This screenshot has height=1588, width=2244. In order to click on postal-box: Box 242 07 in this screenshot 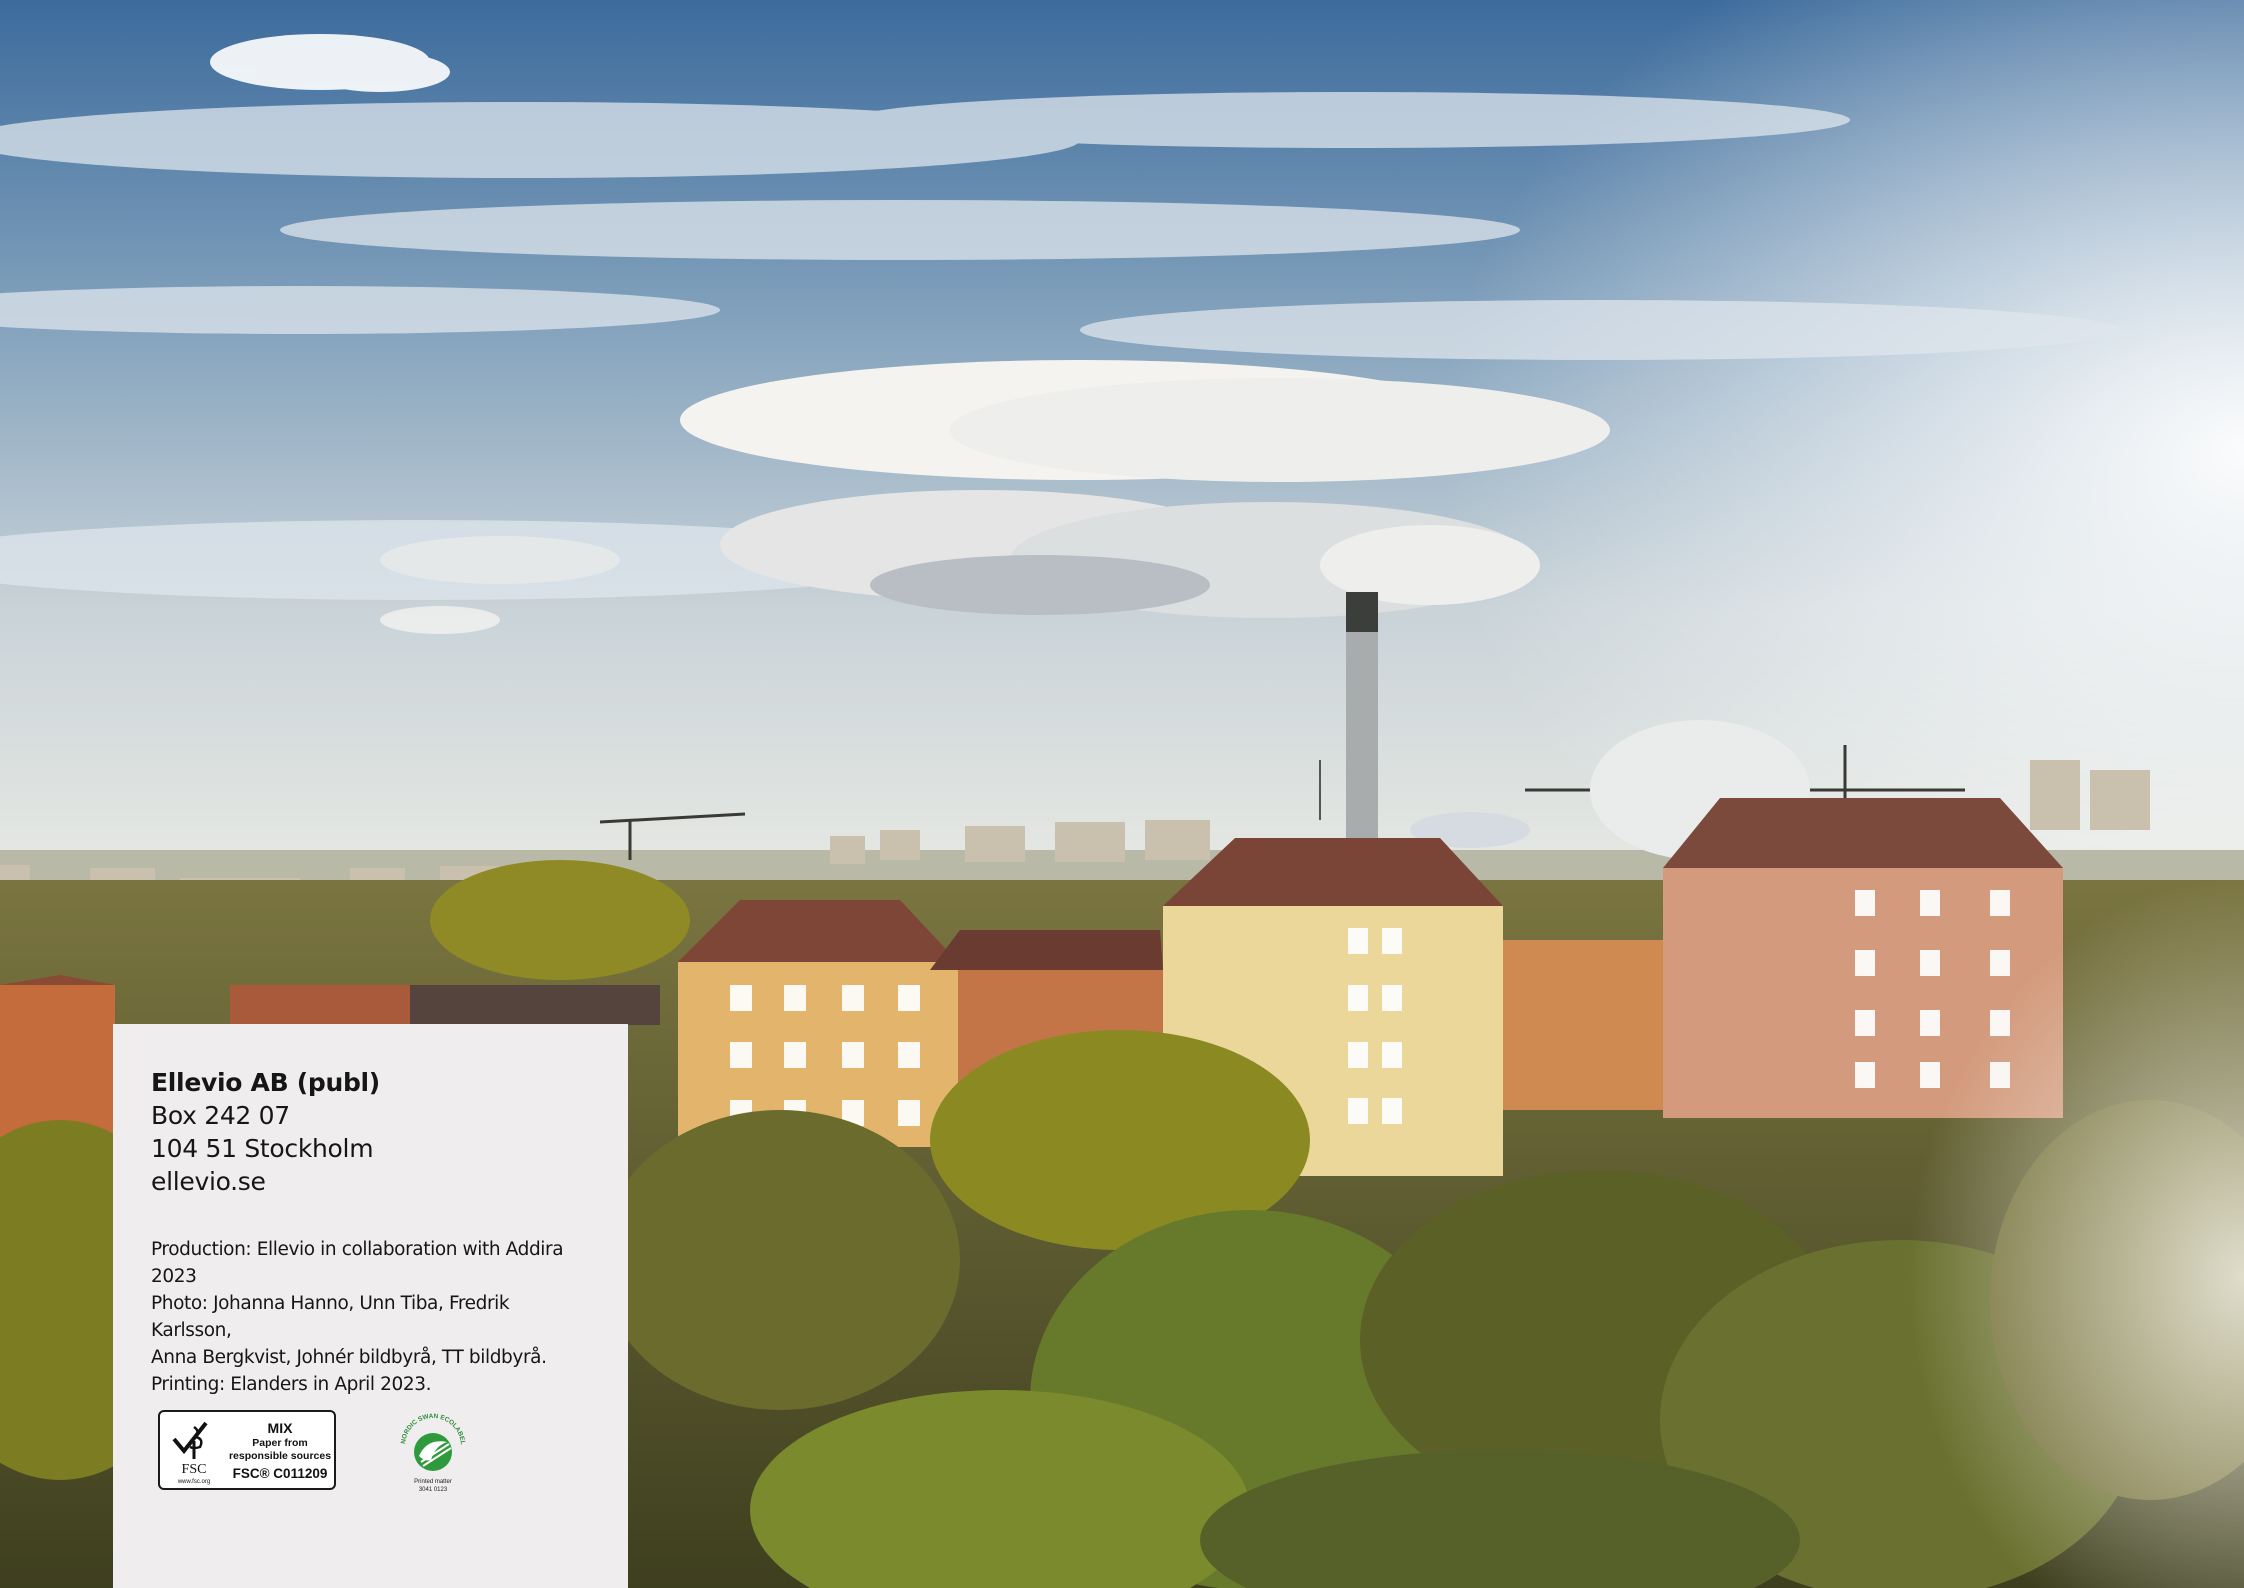, I will do `click(220, 1115)`.